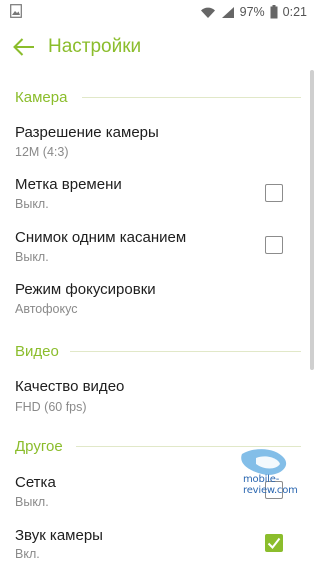 This screenshot has height=561, width=320. What do you see at coordinates (270, 485) in the screenshot?
I see `watermark-text: mobile-review.com` at bounding box center [270, 485].